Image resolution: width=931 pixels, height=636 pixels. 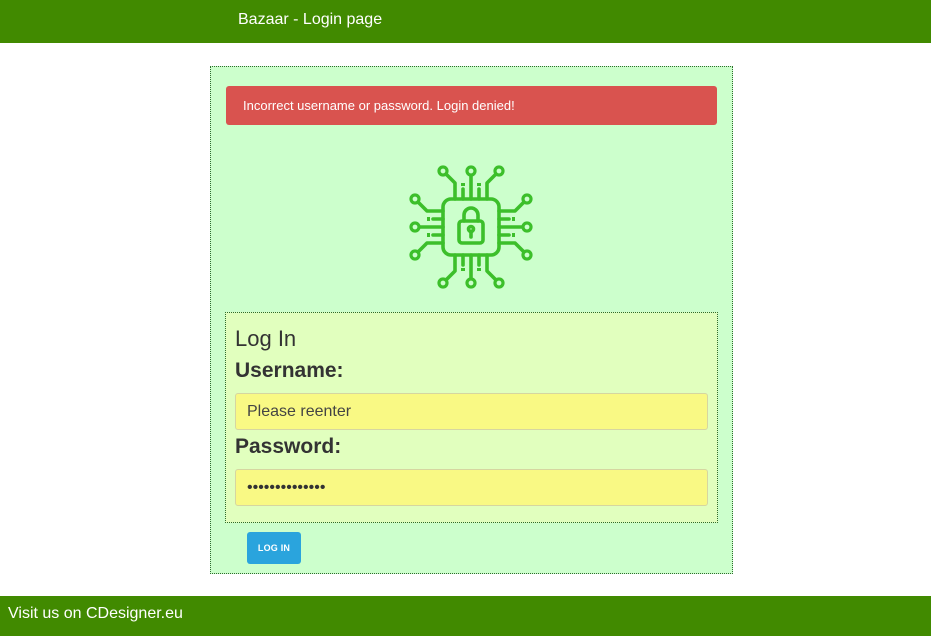 What do you see at coordinates (471, 411) in the screenshot?
I see `username-input` at bounding box center [471, 411].